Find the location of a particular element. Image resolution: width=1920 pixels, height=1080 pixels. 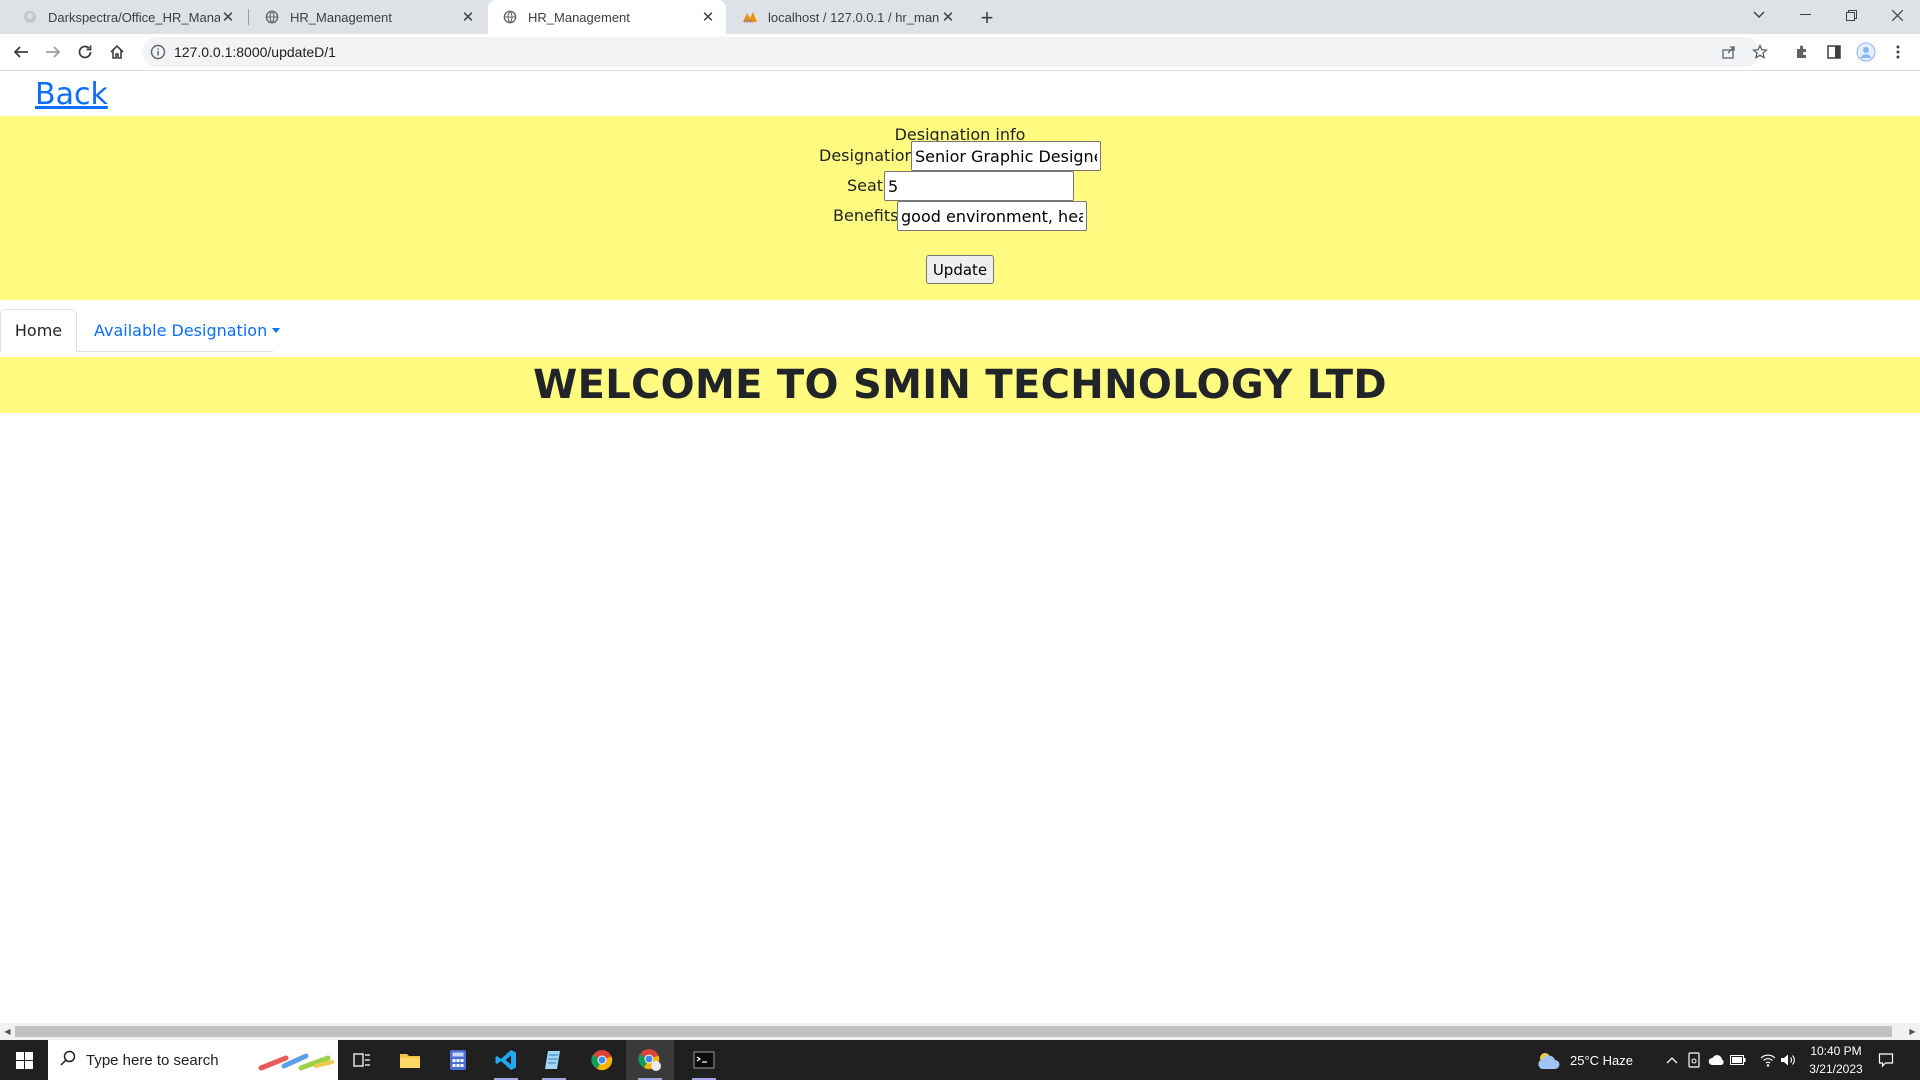

wifi-icon is located at coordinates (1768, 1060).